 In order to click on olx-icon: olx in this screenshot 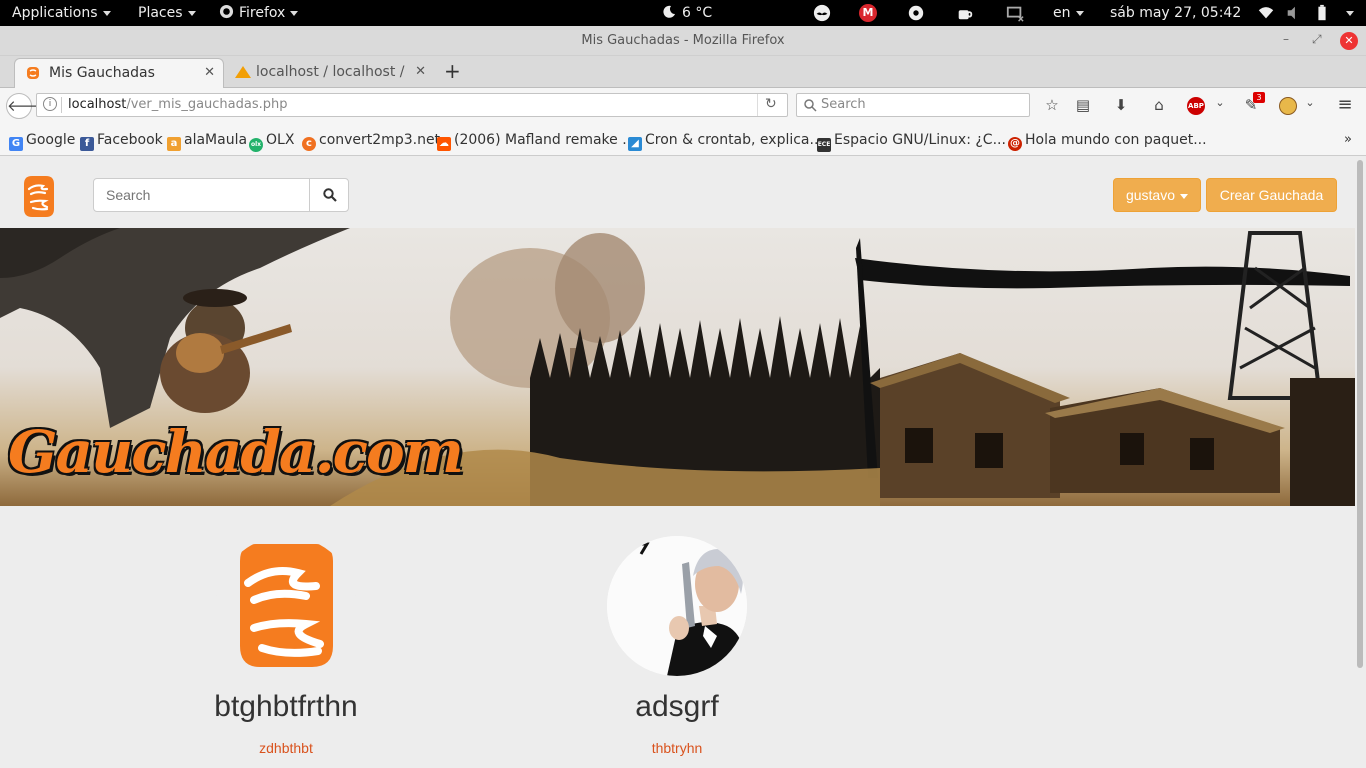, I will do `click(256, 145)`.